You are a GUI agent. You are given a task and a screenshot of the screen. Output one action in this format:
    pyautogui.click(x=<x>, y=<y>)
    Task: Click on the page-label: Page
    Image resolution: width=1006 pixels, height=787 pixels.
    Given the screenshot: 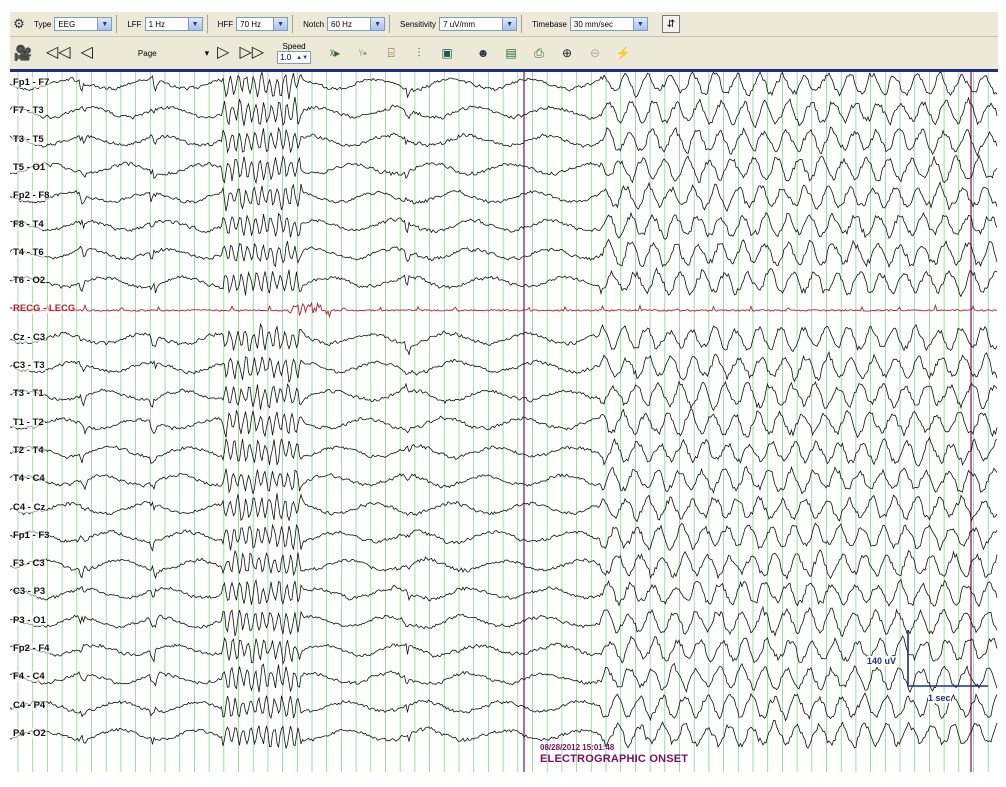 What is the action you would take?
    pyautogui.click(x=147, y=53)
    